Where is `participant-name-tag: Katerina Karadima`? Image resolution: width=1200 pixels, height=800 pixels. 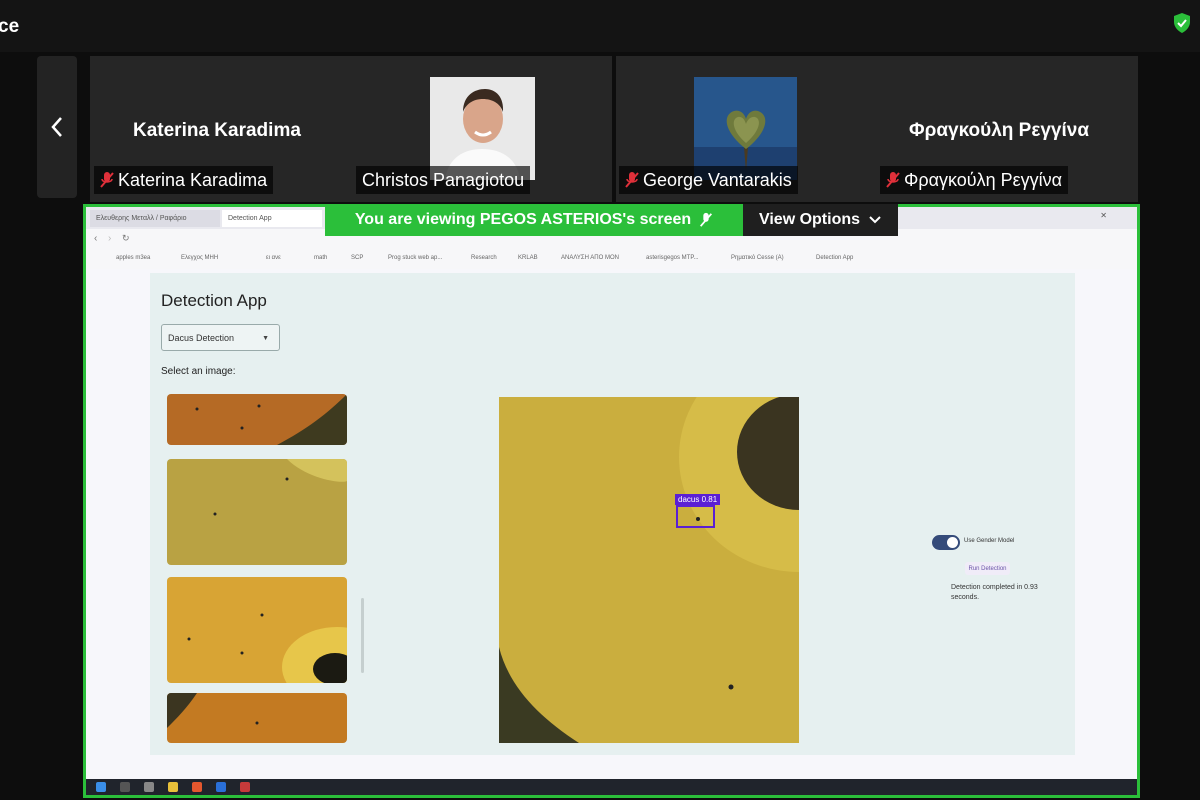 participant-name-tag: Katerina Karadima is located at coordinates (184, 180).